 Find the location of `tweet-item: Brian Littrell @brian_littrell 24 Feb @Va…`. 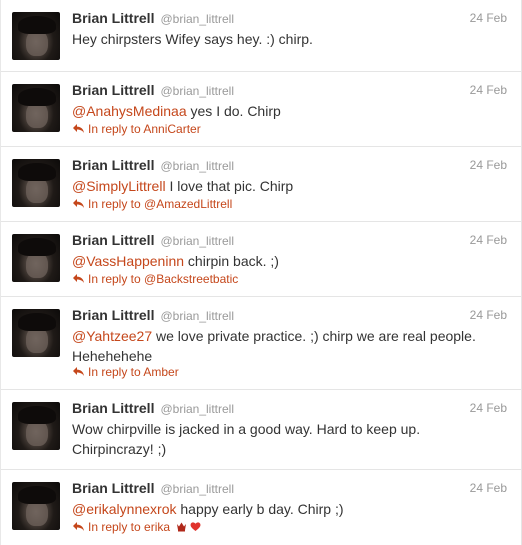

tweet-item: Brian Littrell @brian_littrell 24 Feb @Va… is located at coordinates (261, 259).